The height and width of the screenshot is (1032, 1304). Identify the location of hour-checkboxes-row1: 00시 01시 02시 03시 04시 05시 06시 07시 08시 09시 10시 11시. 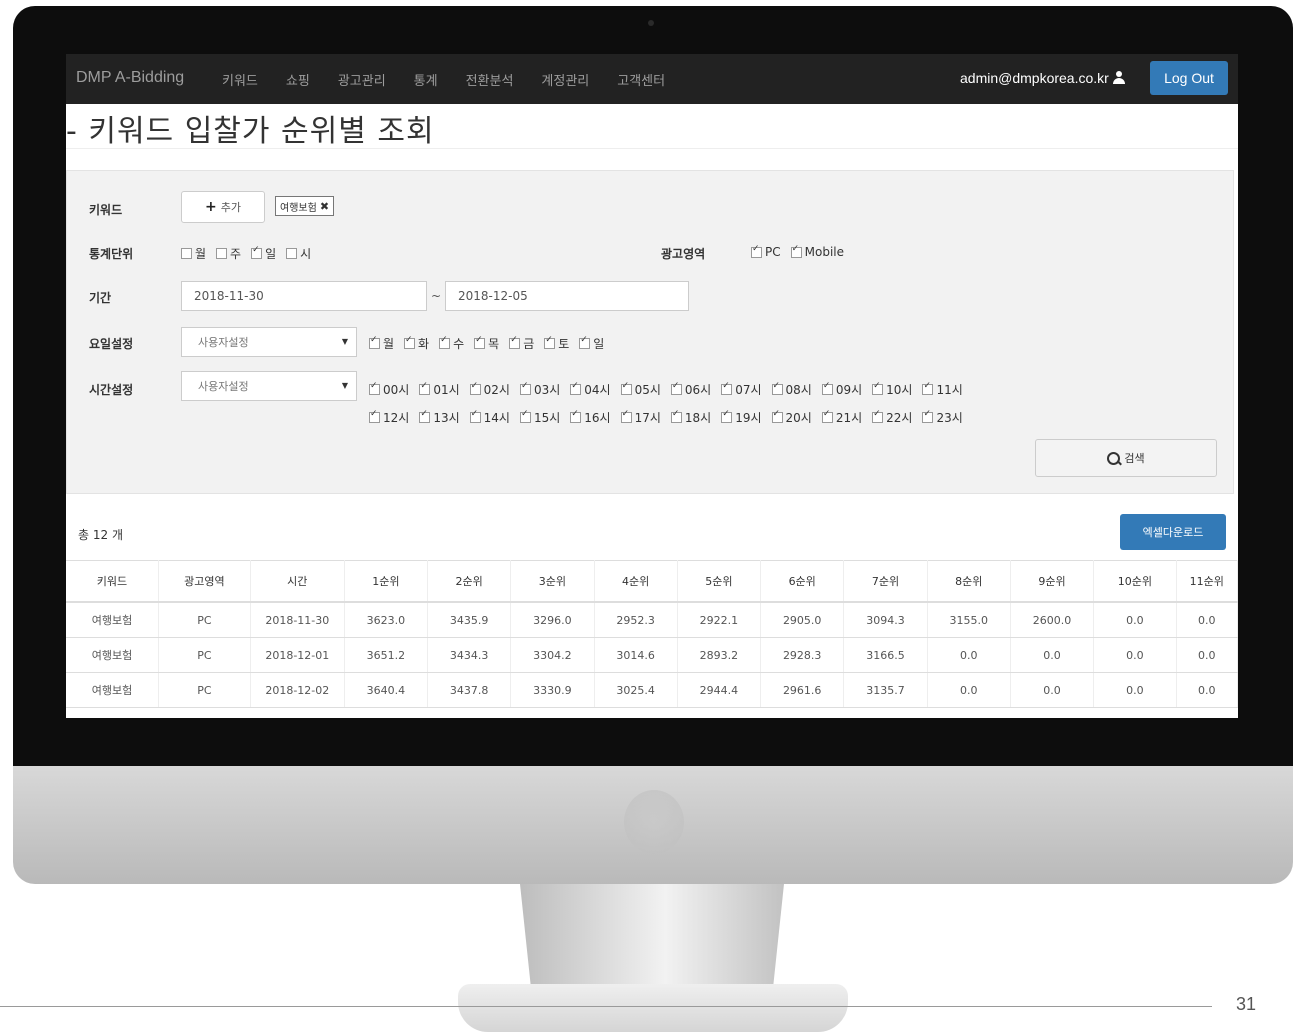
(671, 389).